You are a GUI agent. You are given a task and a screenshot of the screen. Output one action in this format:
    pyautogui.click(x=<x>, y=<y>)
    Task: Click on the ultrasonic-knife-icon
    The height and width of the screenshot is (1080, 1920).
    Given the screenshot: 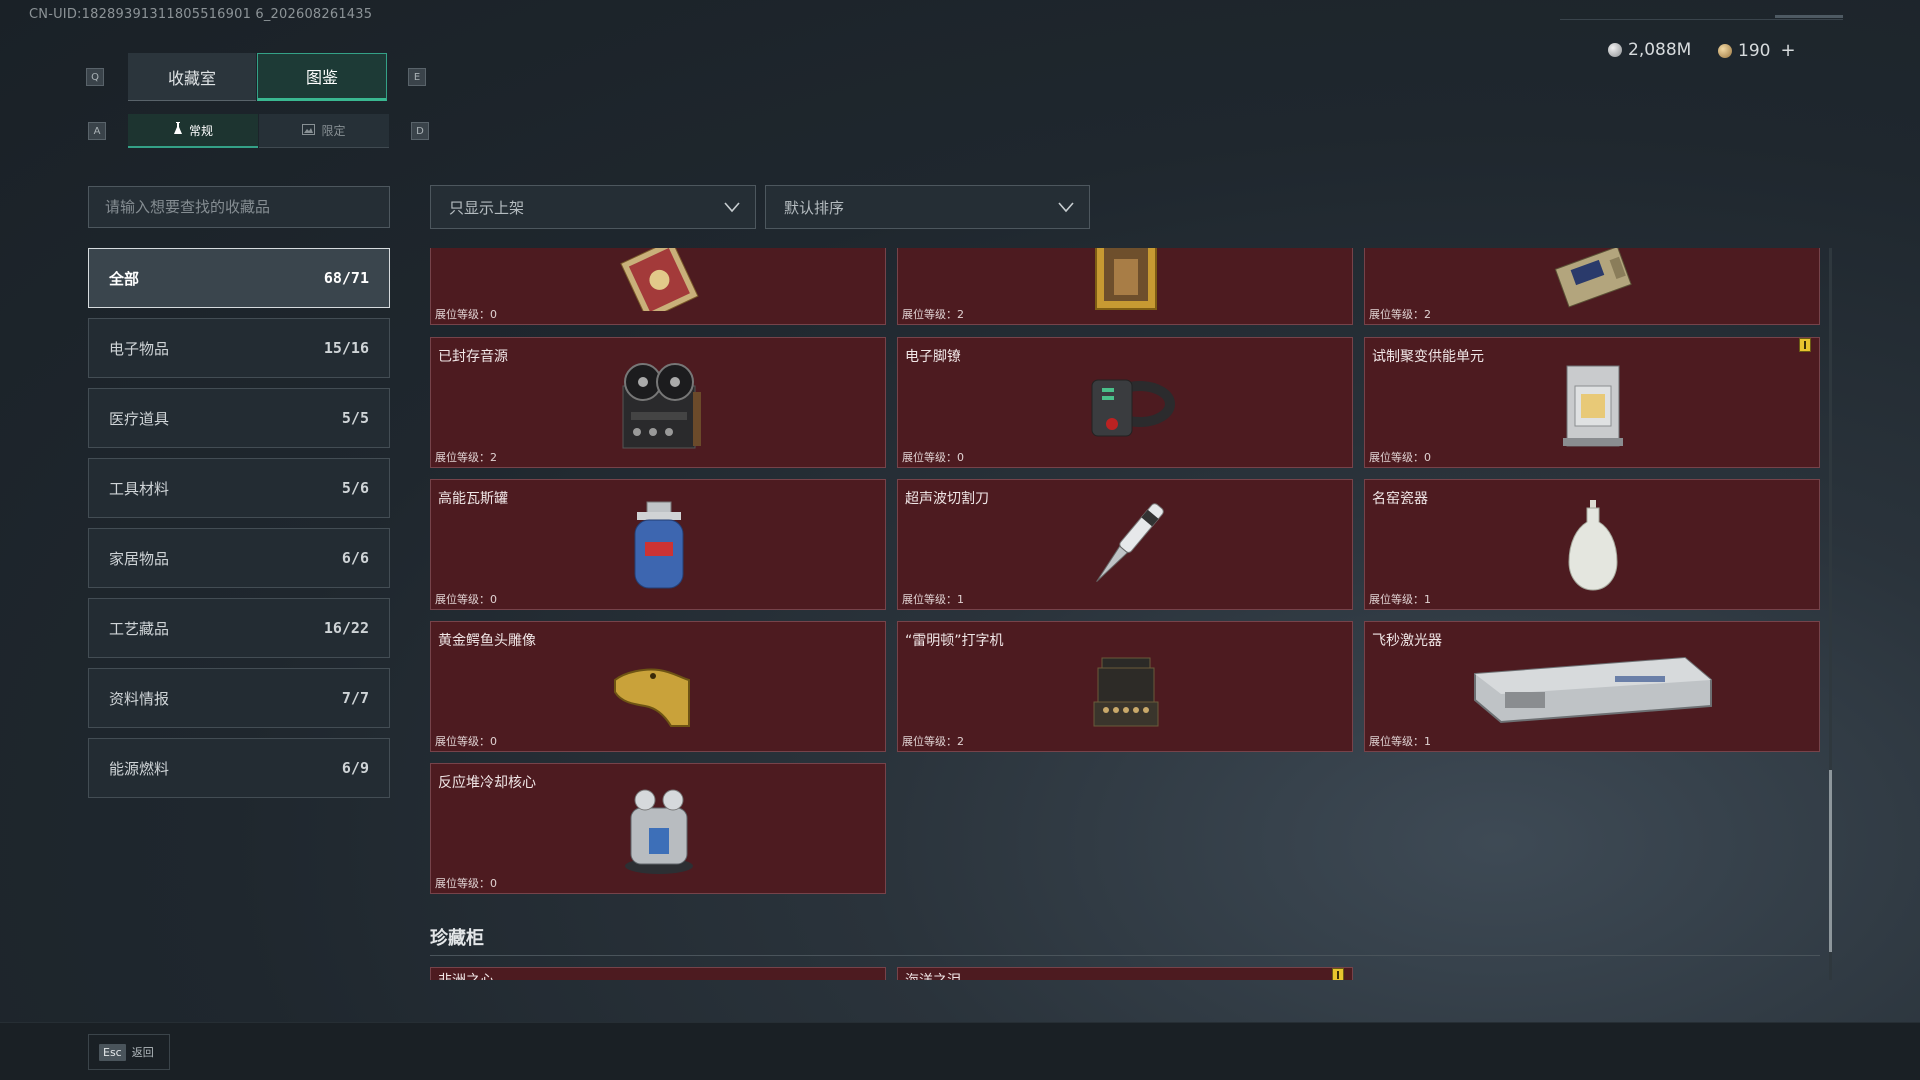 What is the action you would take?
    pyautogui.click(x=1126, y=545)
    